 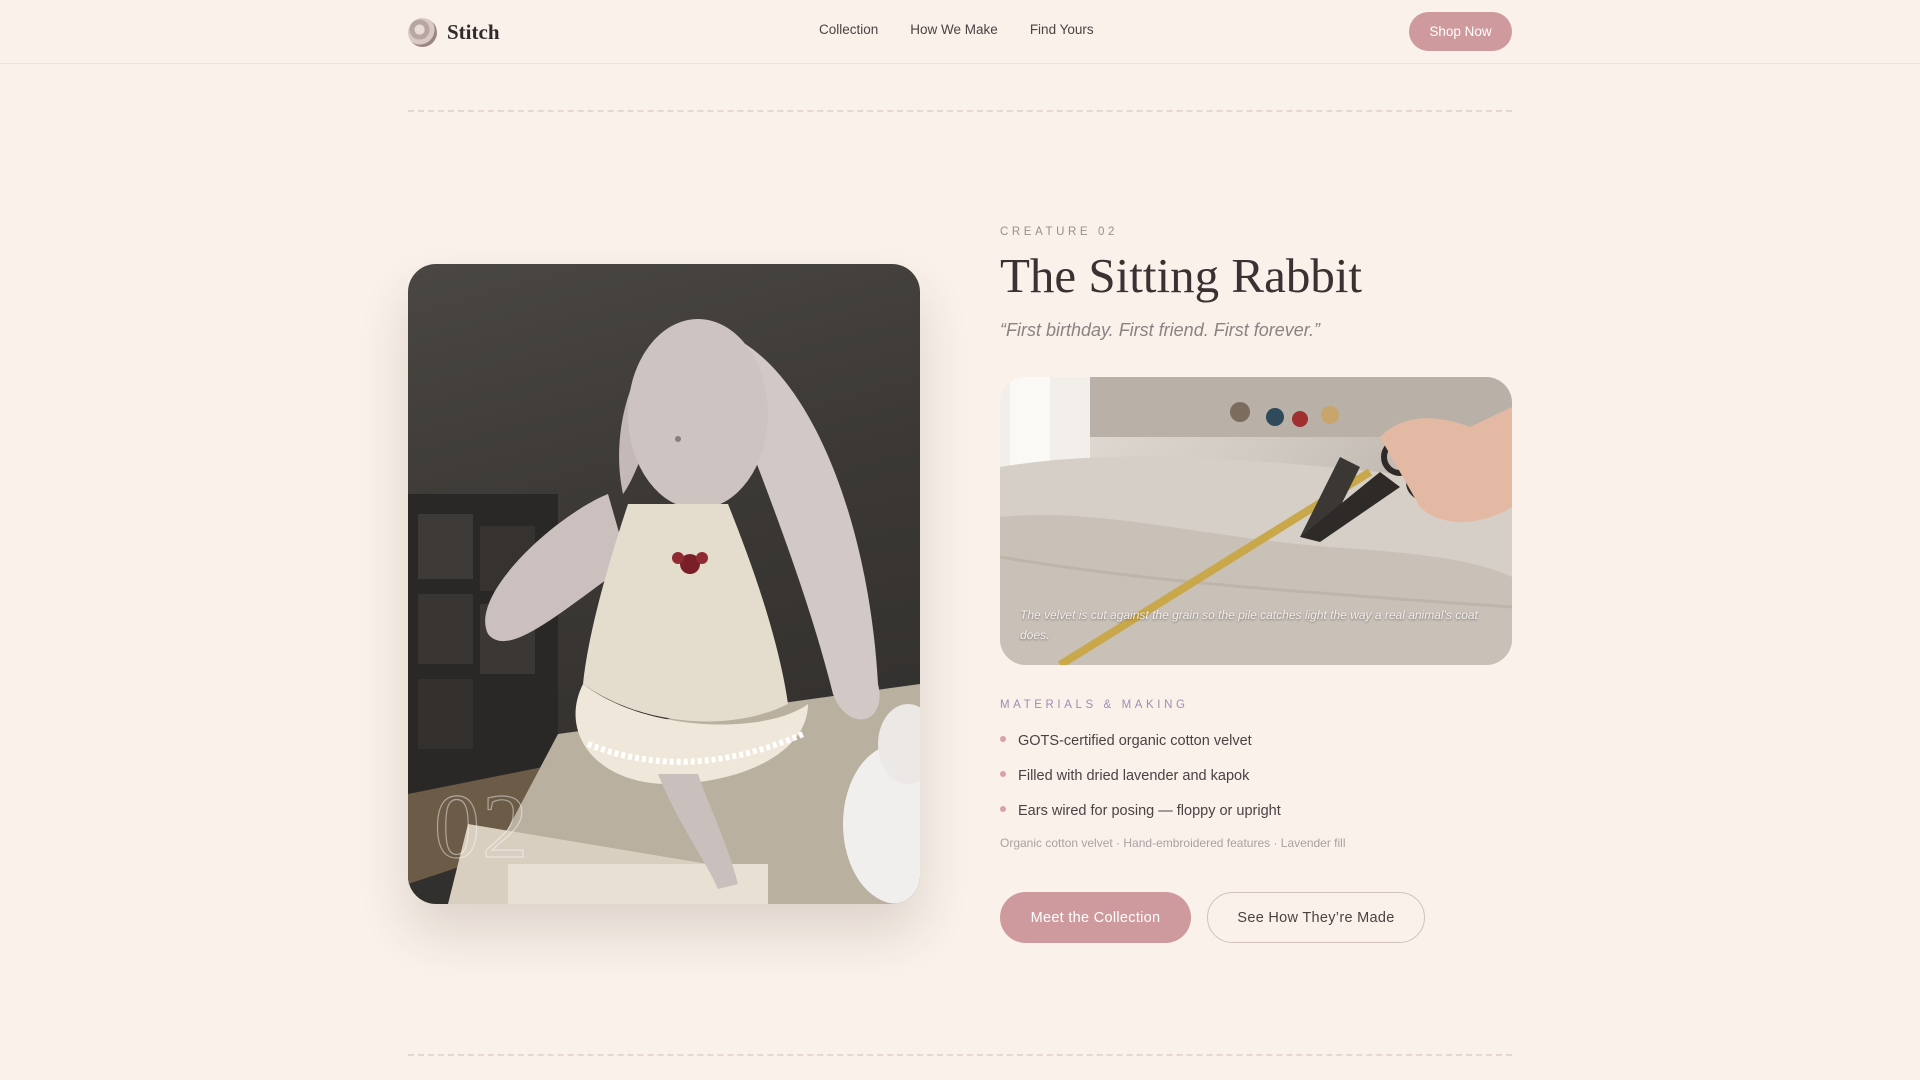 What do you see at coordinates (1134, 776) in the screenshot?
I see `material-text: Filled with dried lavender and kapok` at bounding box center [1134, 776].